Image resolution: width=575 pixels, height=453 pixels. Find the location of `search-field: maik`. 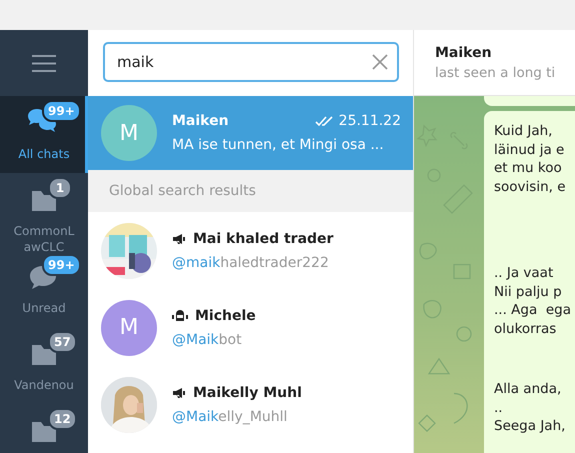

search-field: maik is located at coordinates (251, 62).